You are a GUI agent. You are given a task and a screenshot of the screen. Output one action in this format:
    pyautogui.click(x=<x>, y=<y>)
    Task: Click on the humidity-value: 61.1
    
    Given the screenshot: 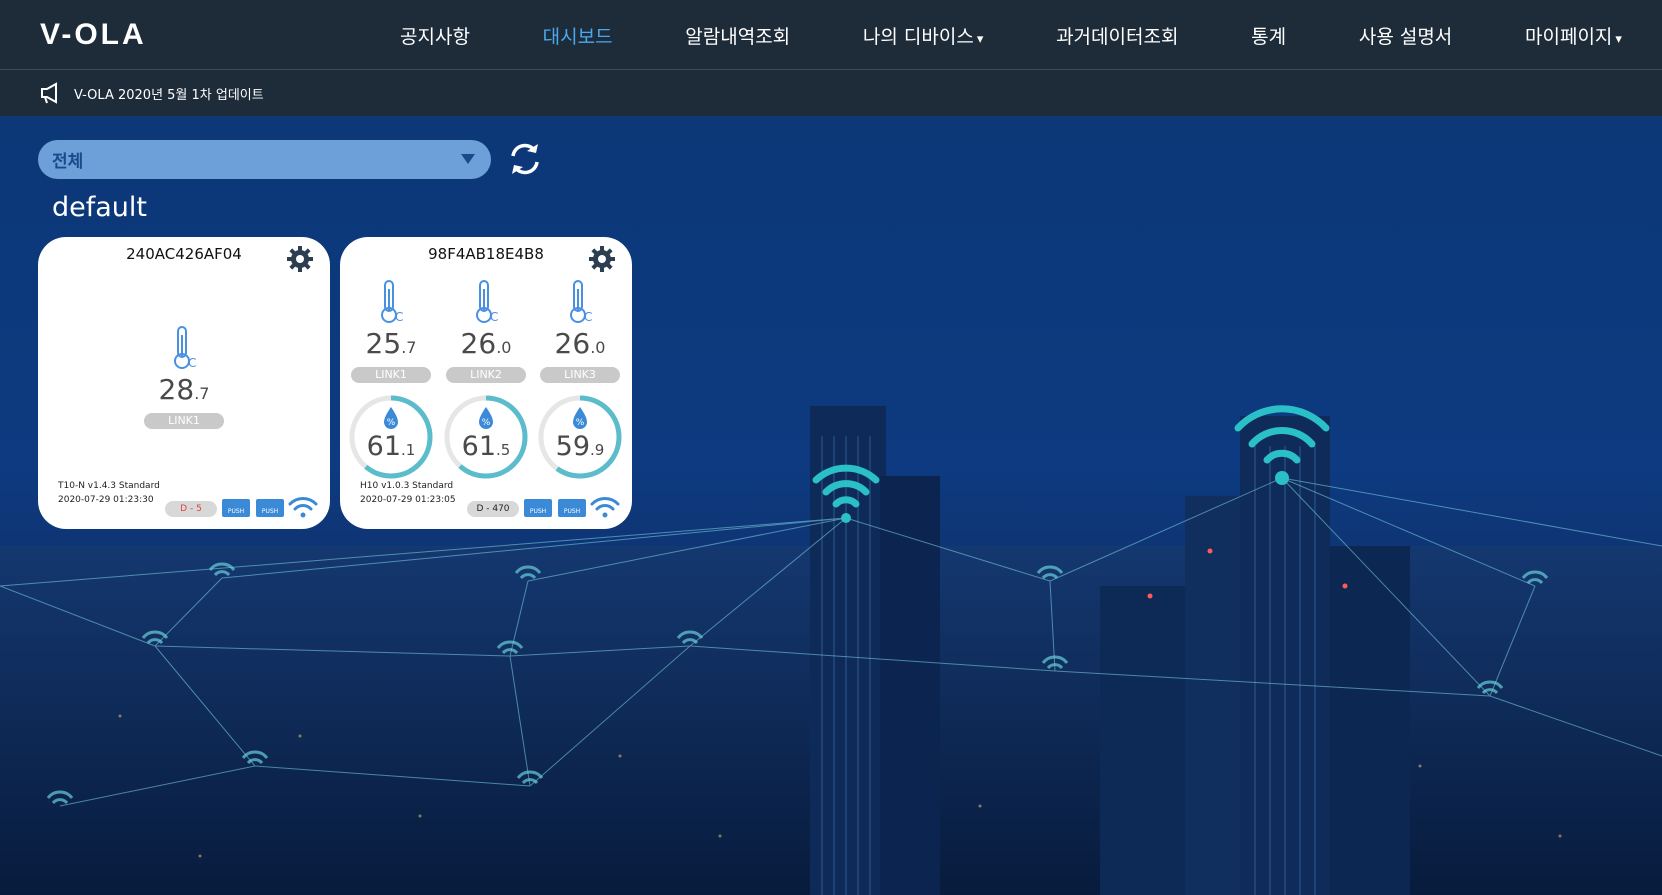 What is the action you would take?
    pyautogui.click(x=391, y=446)
    